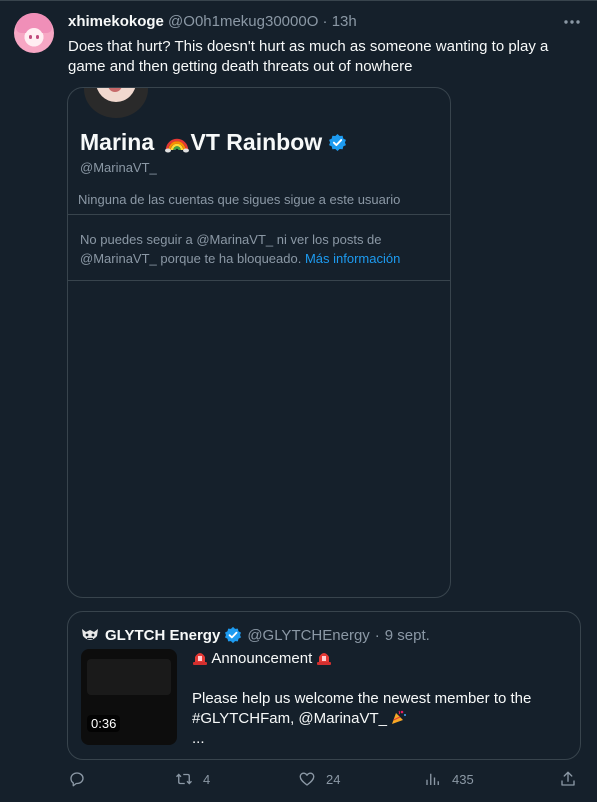 This screenshot has width=597, height=802. I want to click on heart-icon, so click(307, 779).